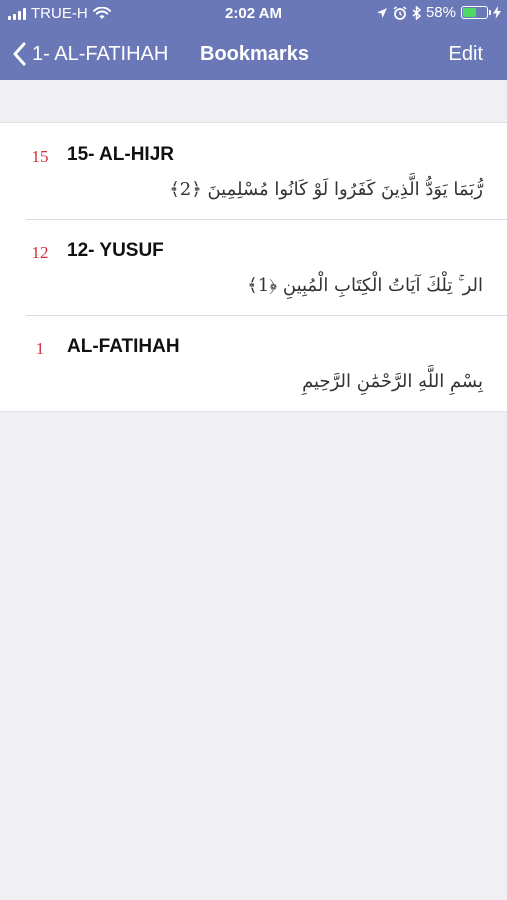  Describe the element at coordinates (392, 381) in the screenshot. I see `bookmark-verse-text: بِسْمِ اللَّهِ الرَّحْمَٰنِ الرَّحِيمِ` at that location.